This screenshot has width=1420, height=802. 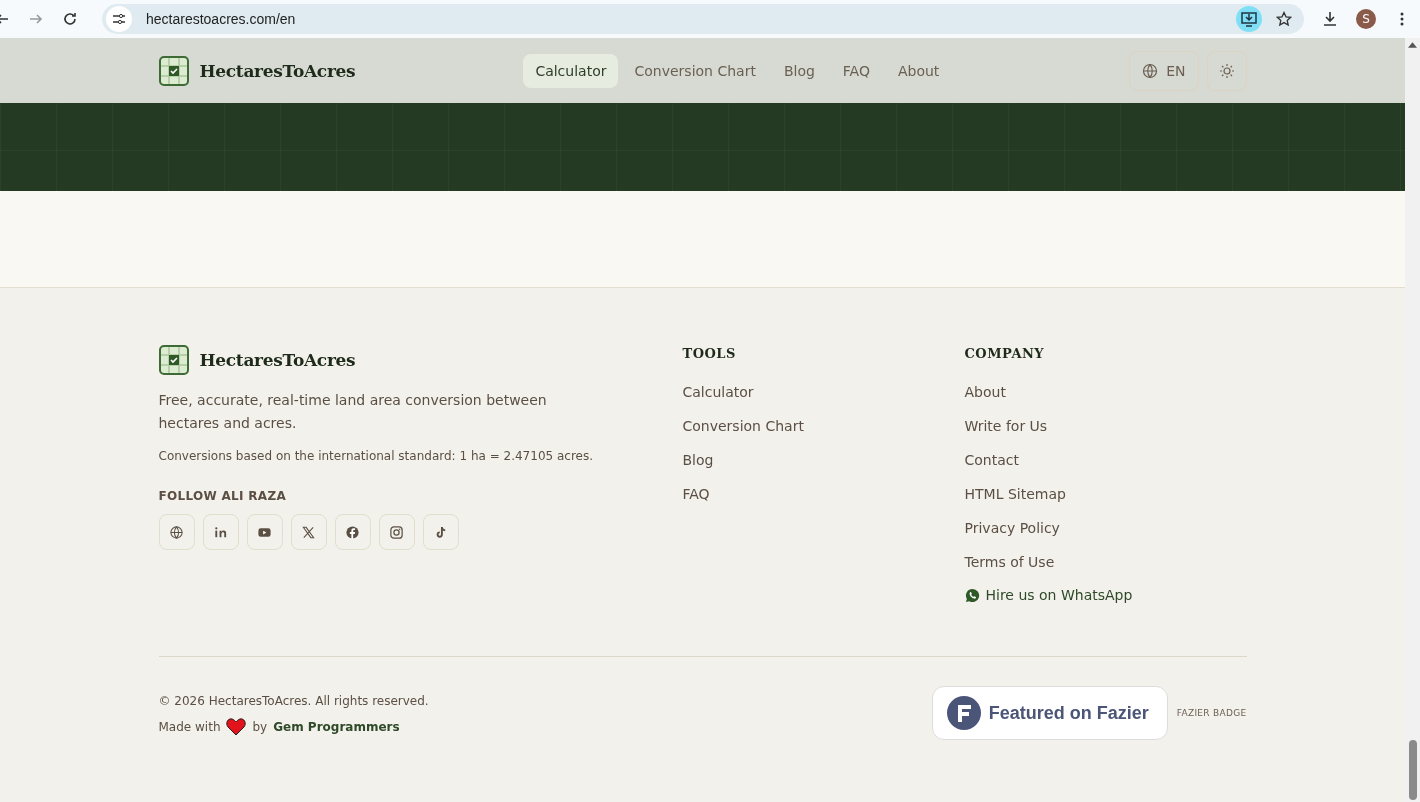 I want to click on site-settings-icon, so click(x=119, y=19).